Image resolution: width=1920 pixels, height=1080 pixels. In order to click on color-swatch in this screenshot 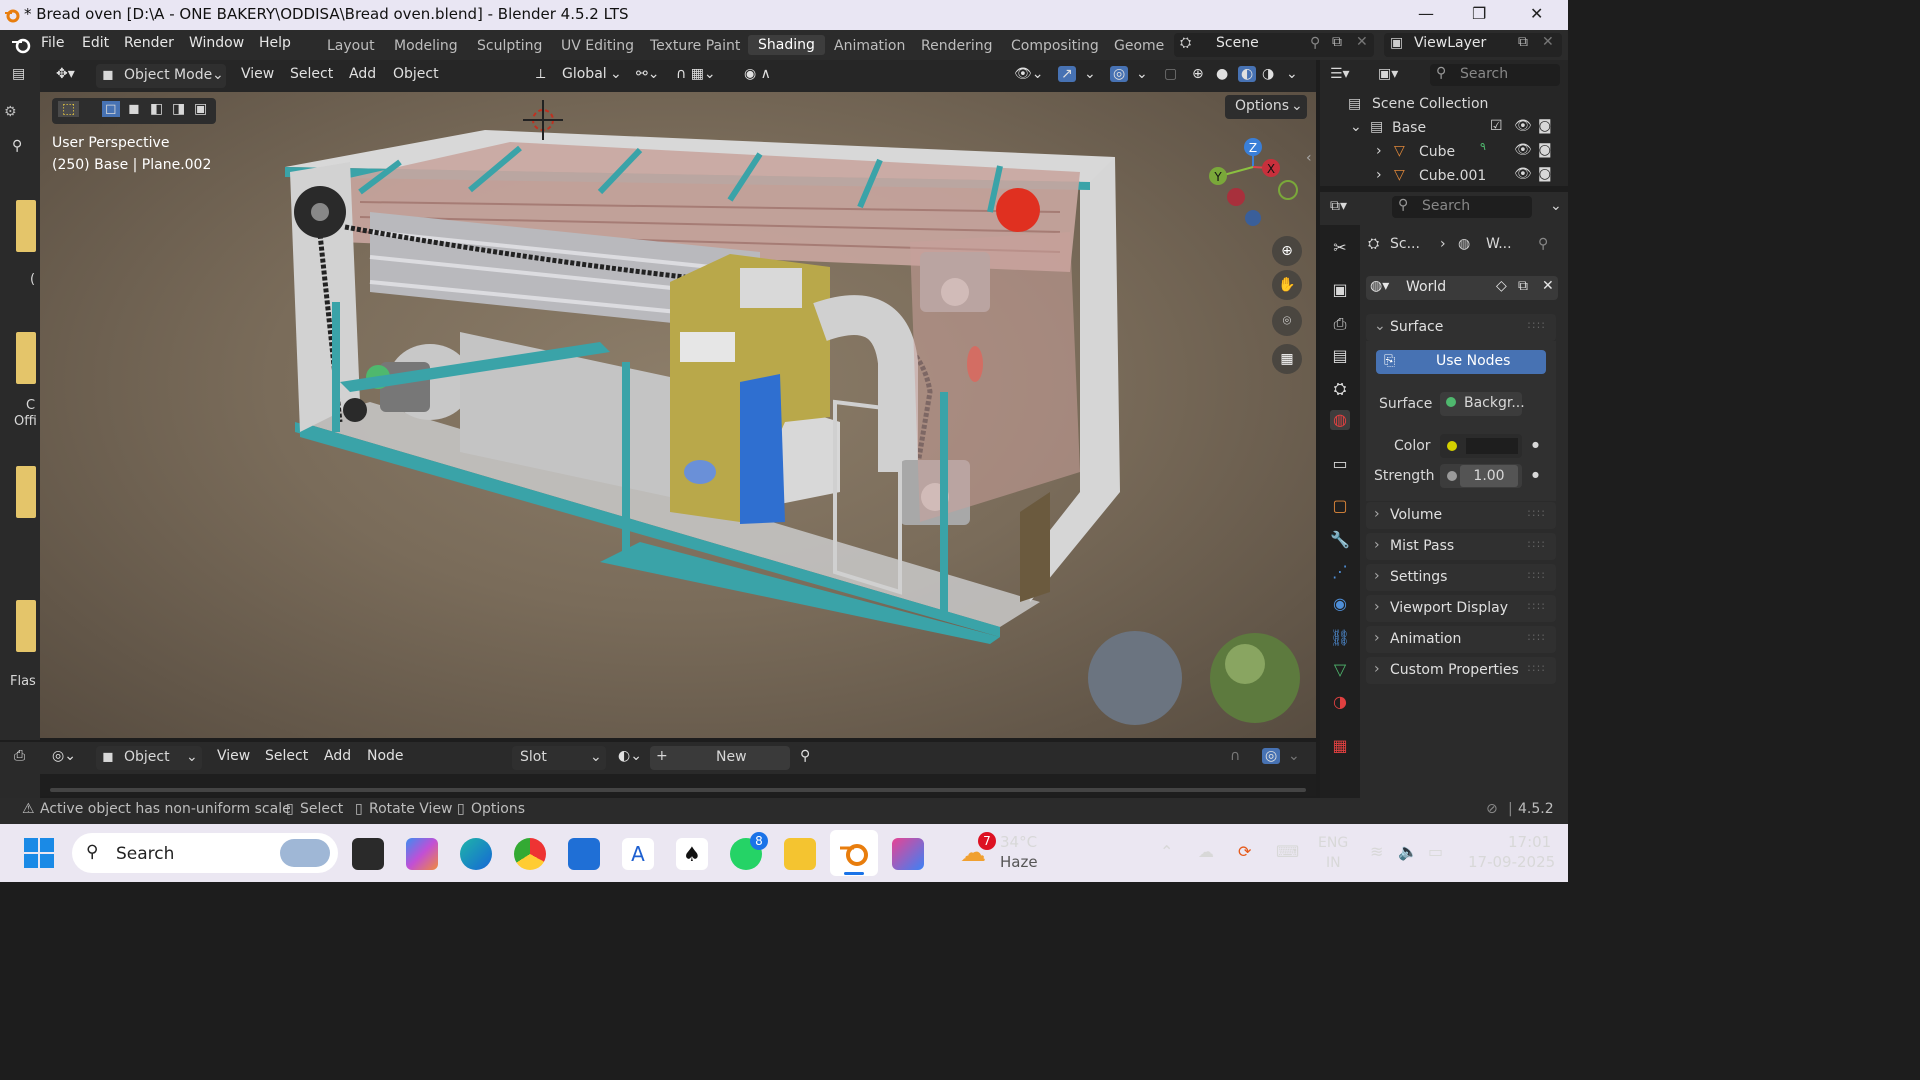, I will do `click(1492, 446)`.